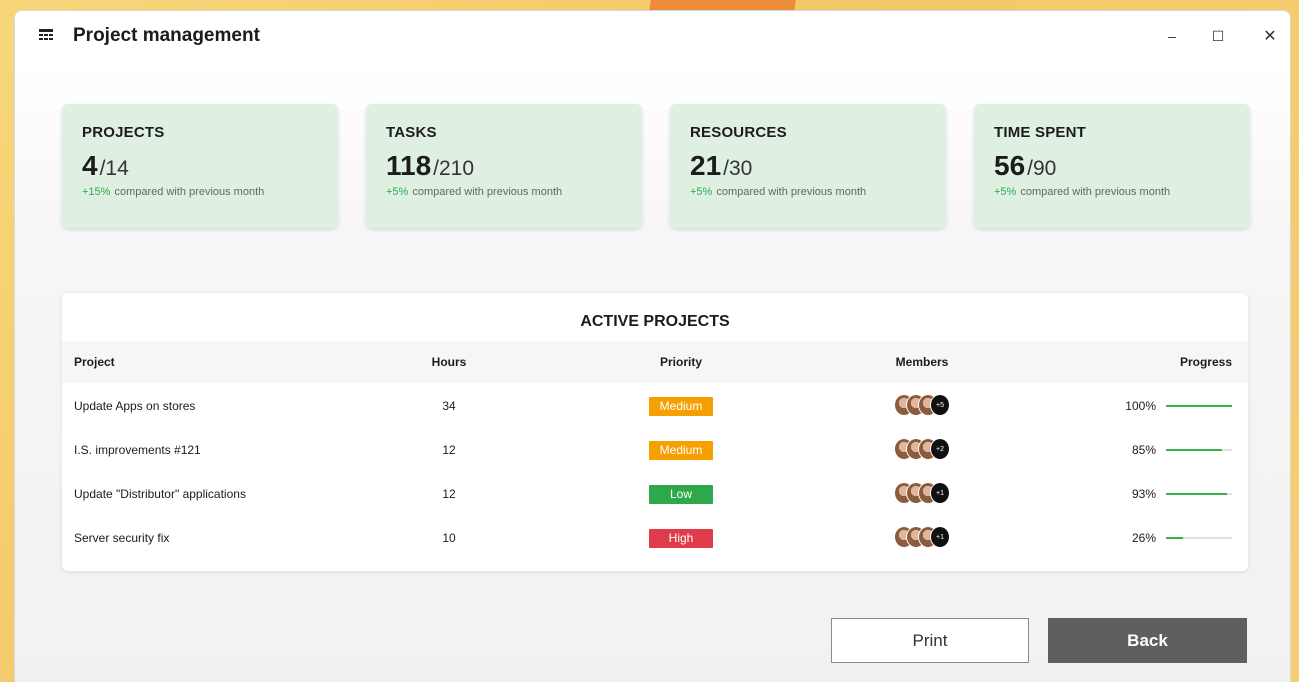 This screenshot has width=1299, height=682. What do you see at coordinates (114, 168) in the screenshot?
I see `stat-total: /14` at bounding box center [114, 168].